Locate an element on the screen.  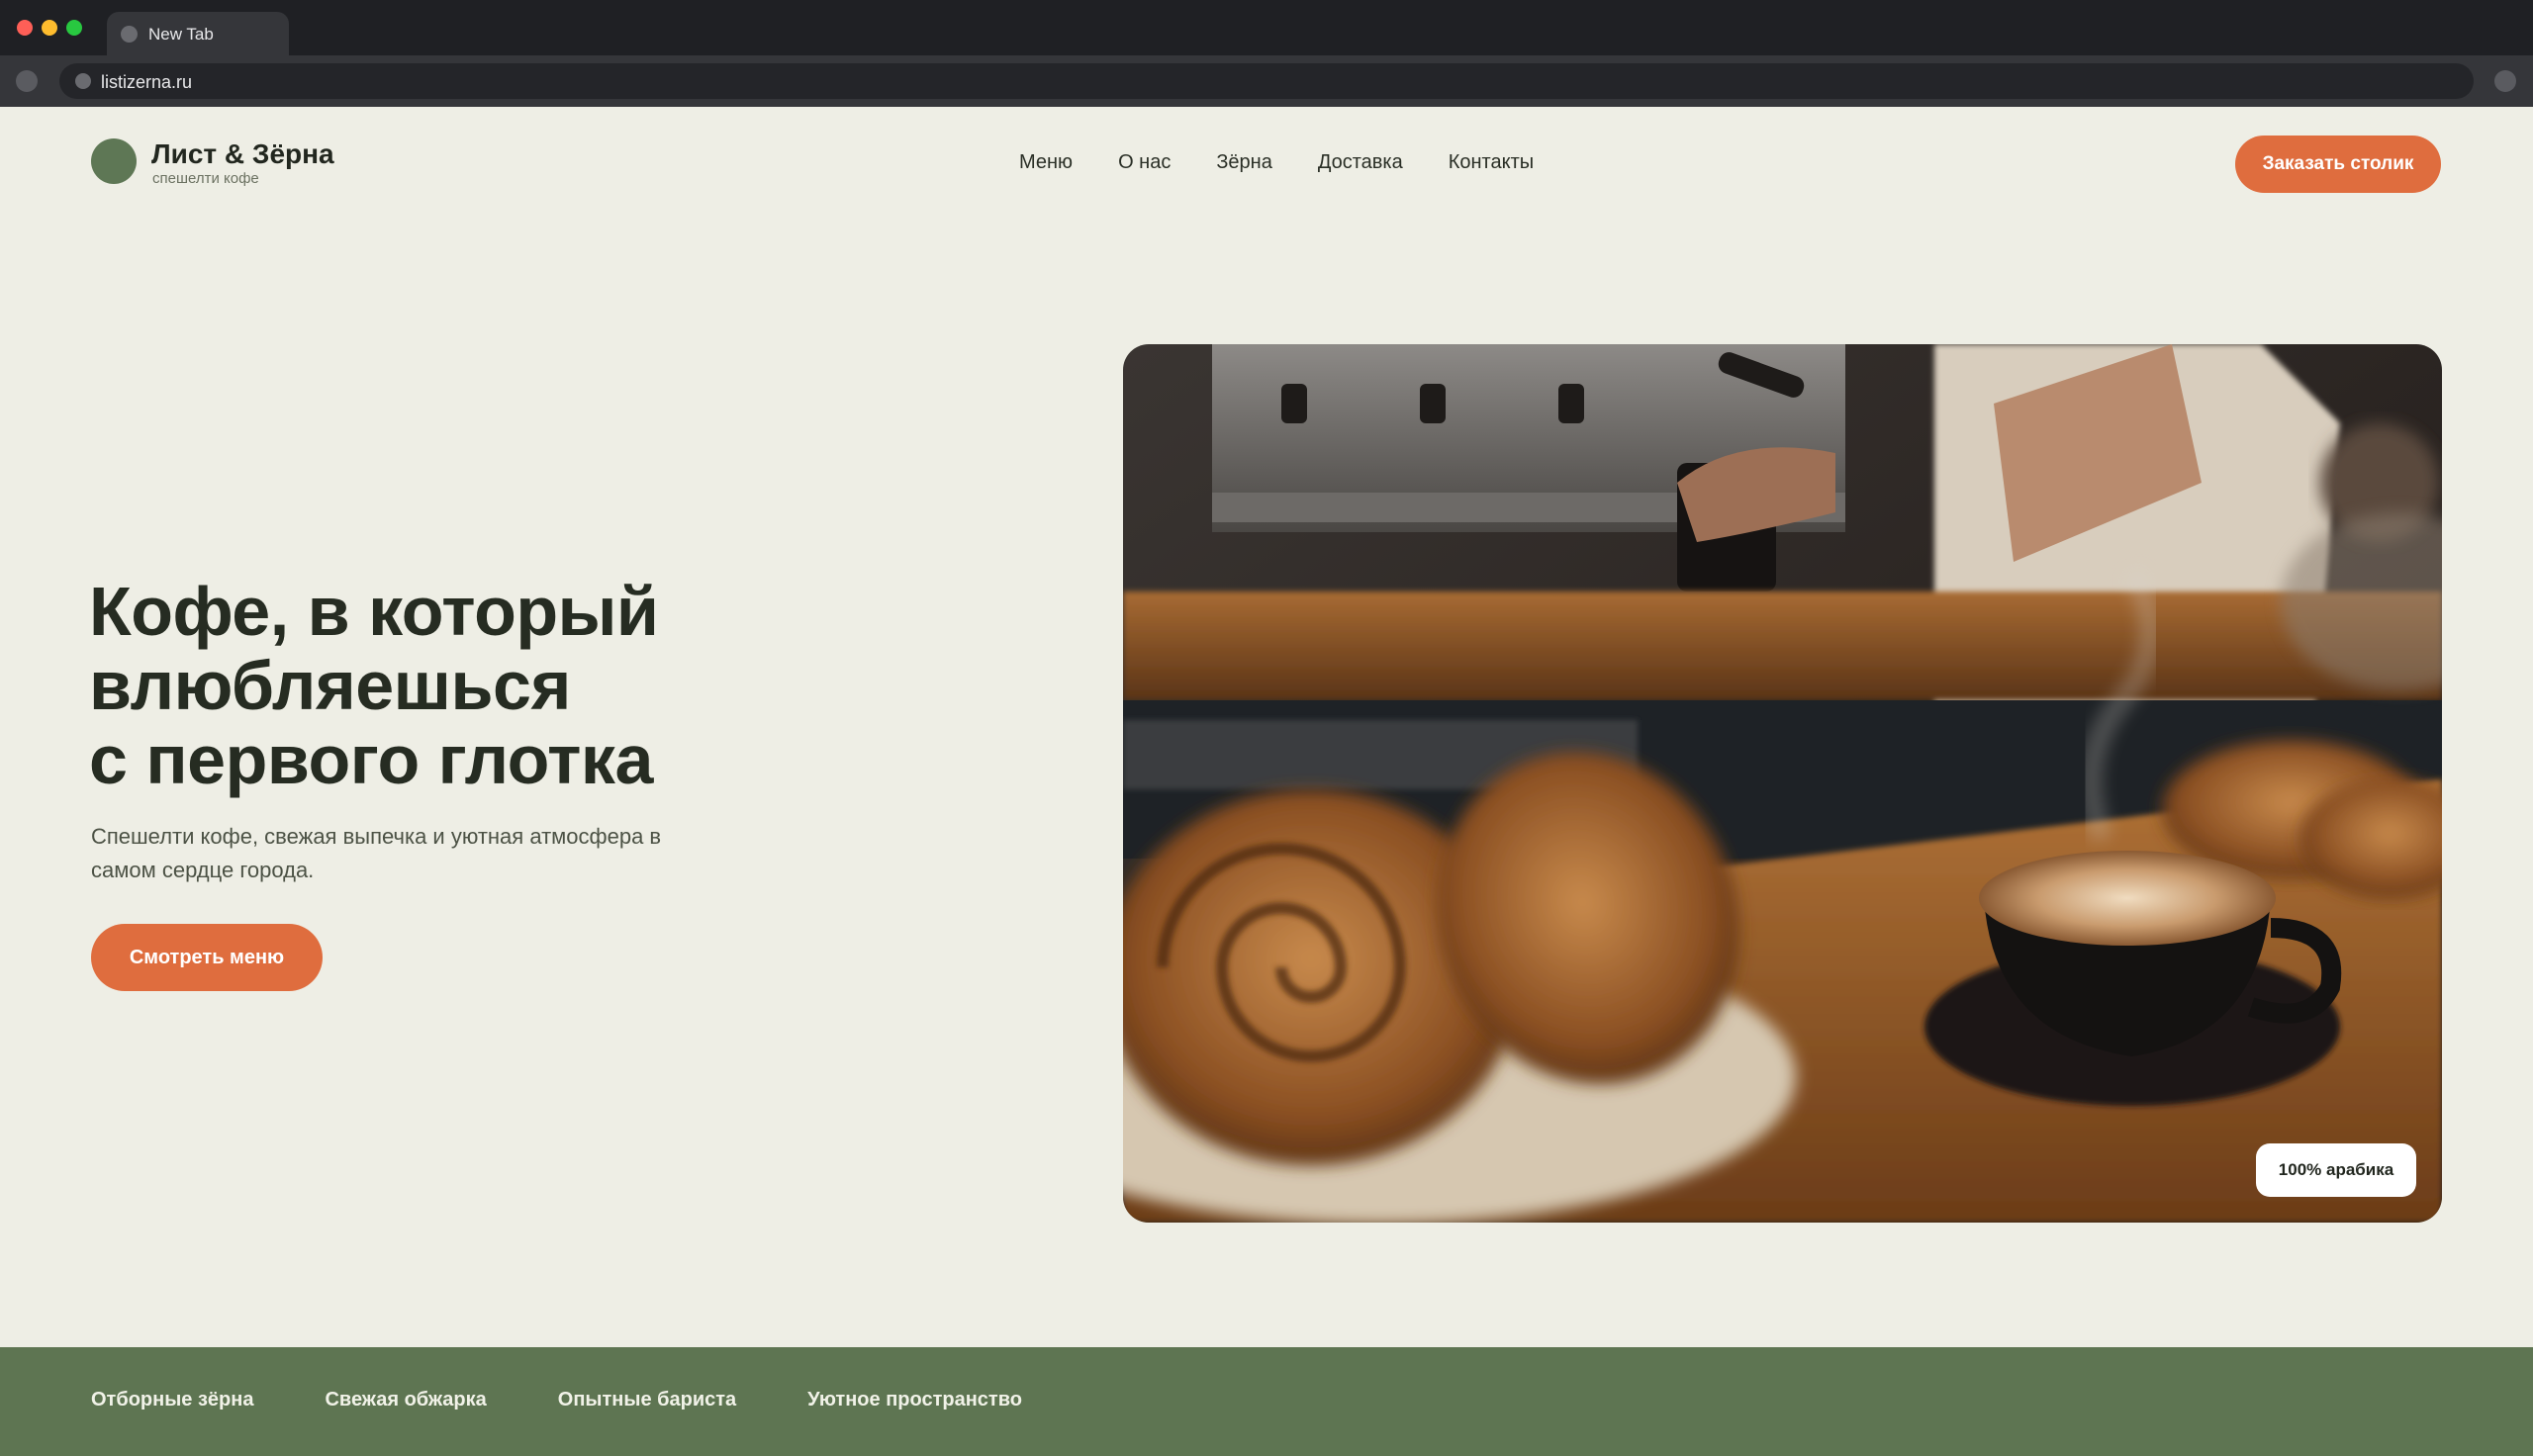
site-info-icon is located at coordinates (83, 81).